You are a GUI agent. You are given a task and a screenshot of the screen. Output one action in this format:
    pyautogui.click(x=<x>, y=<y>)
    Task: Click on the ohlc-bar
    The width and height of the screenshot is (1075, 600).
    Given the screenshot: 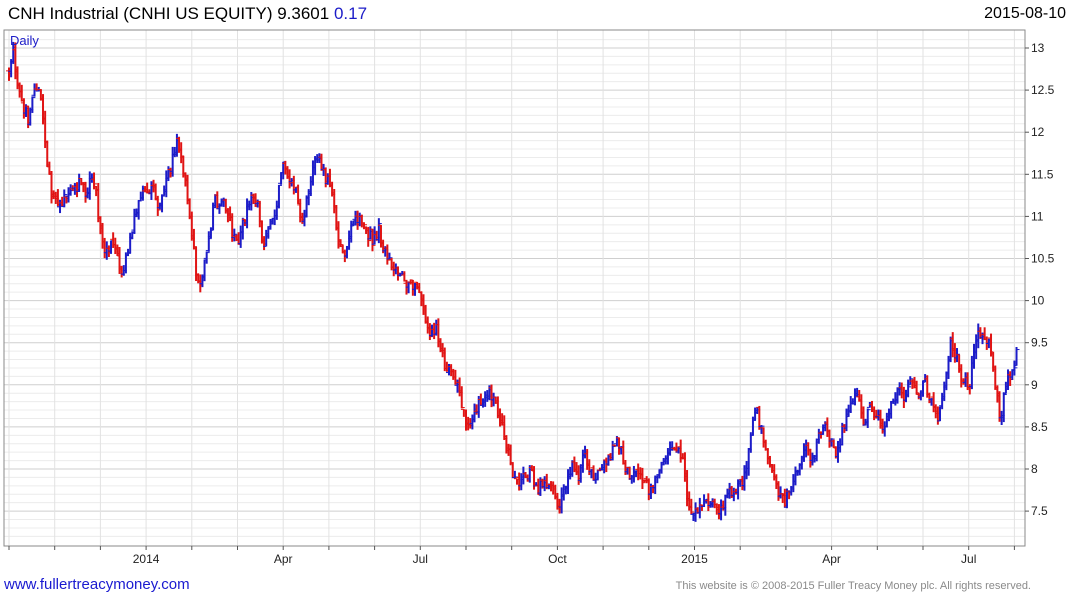 What is the action you would take?
    pyautogui.click(x=1003, y=407)
    